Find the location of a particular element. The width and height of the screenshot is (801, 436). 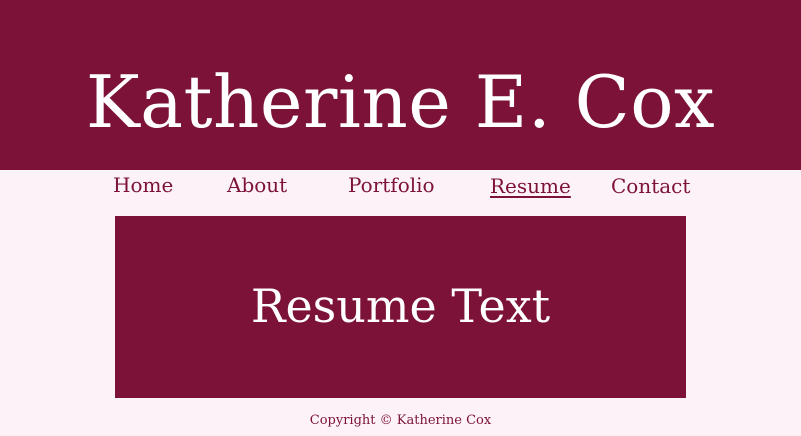

nav-link-resume: Resume is located at coordinates (530, 187).